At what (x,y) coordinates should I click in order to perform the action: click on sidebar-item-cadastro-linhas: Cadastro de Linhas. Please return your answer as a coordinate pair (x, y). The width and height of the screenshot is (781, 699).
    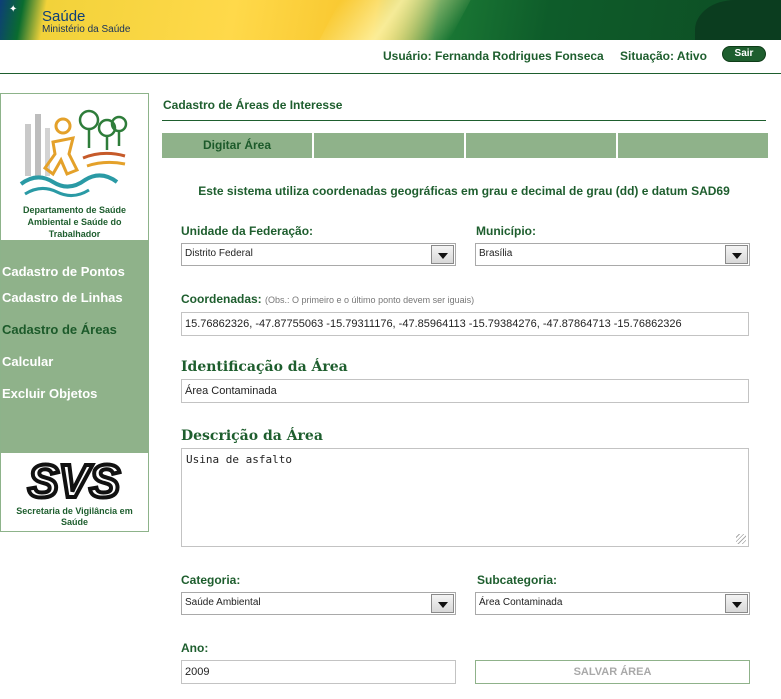
    Looking at the image, I should click on (62, 297).